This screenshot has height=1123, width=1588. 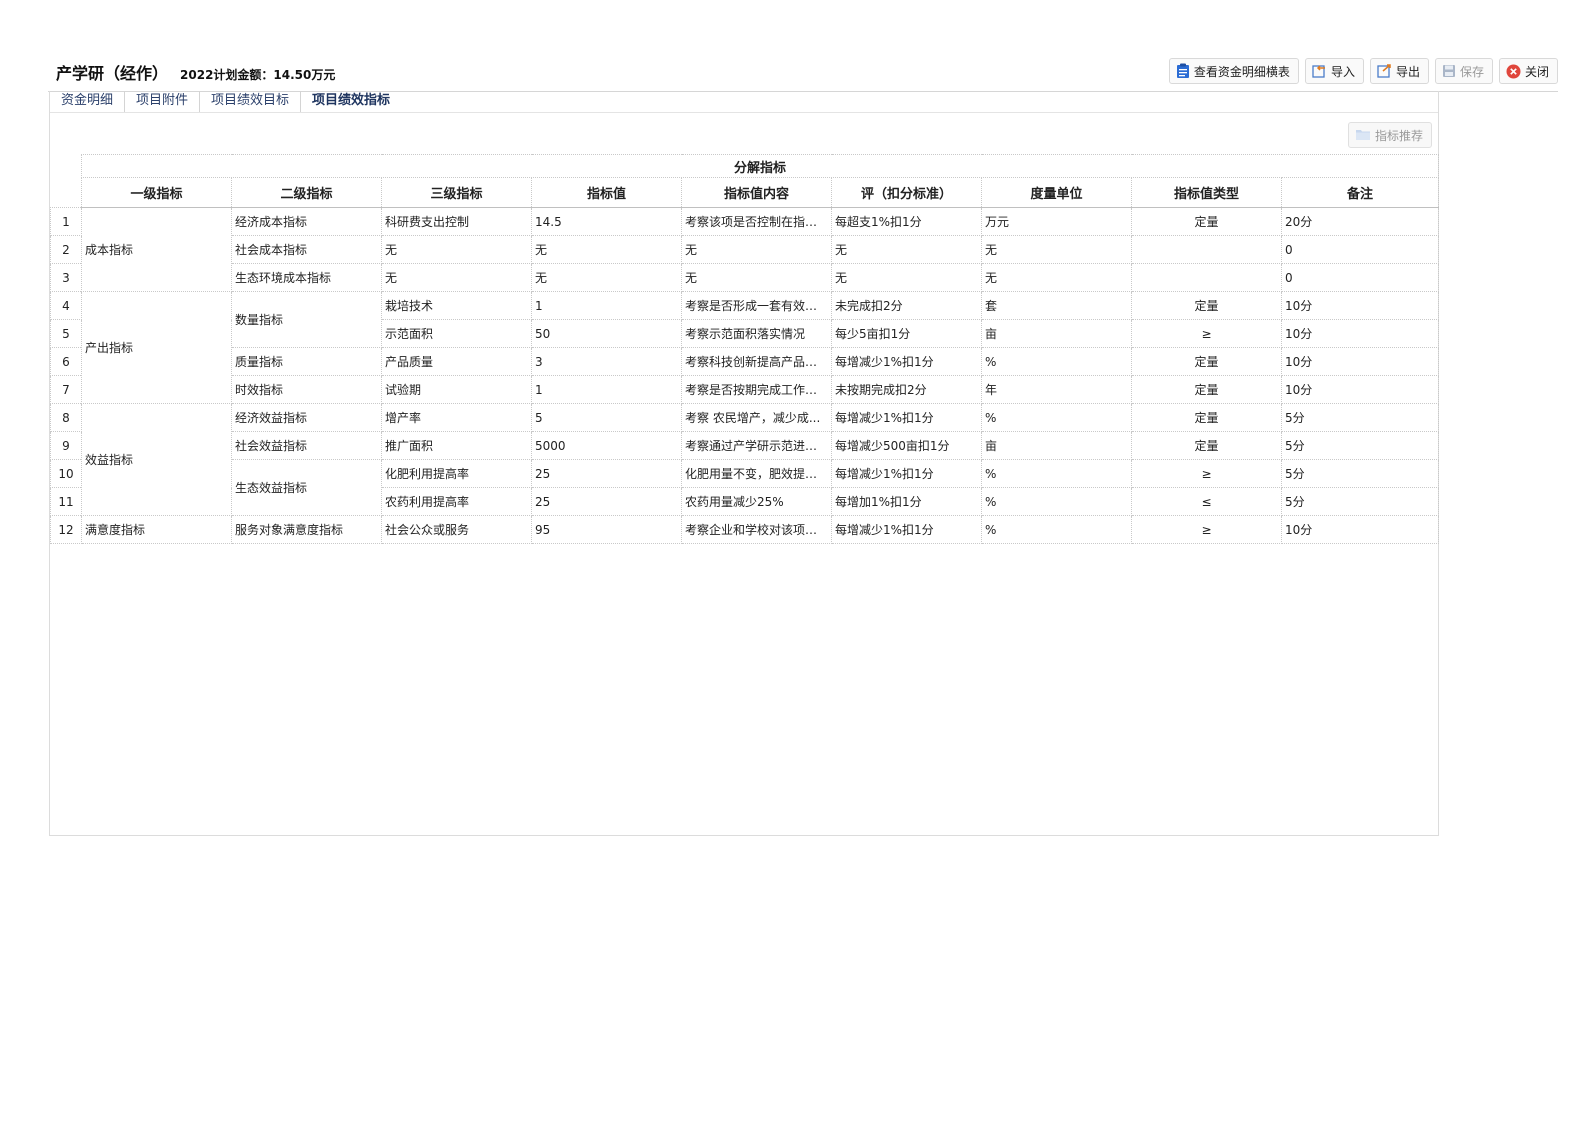 I want to click on tab-performance-indicators: 项目绩效指标, so click(x=351, y=102).